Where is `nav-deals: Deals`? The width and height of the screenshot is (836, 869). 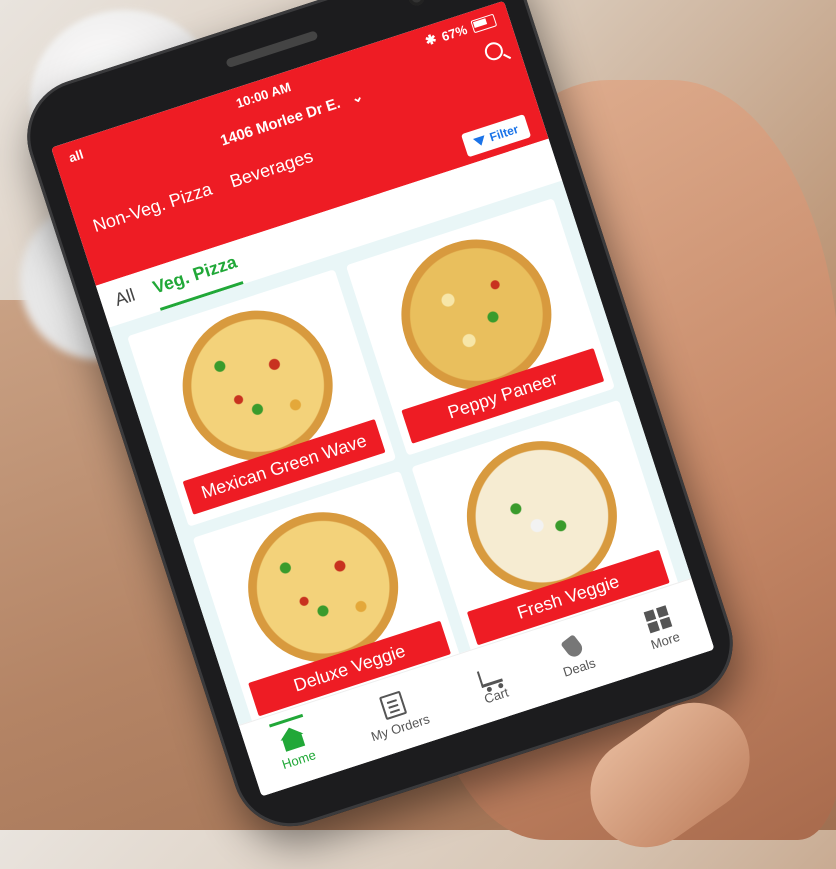 nav-deals: Deals is located at coordinates (576, 656).